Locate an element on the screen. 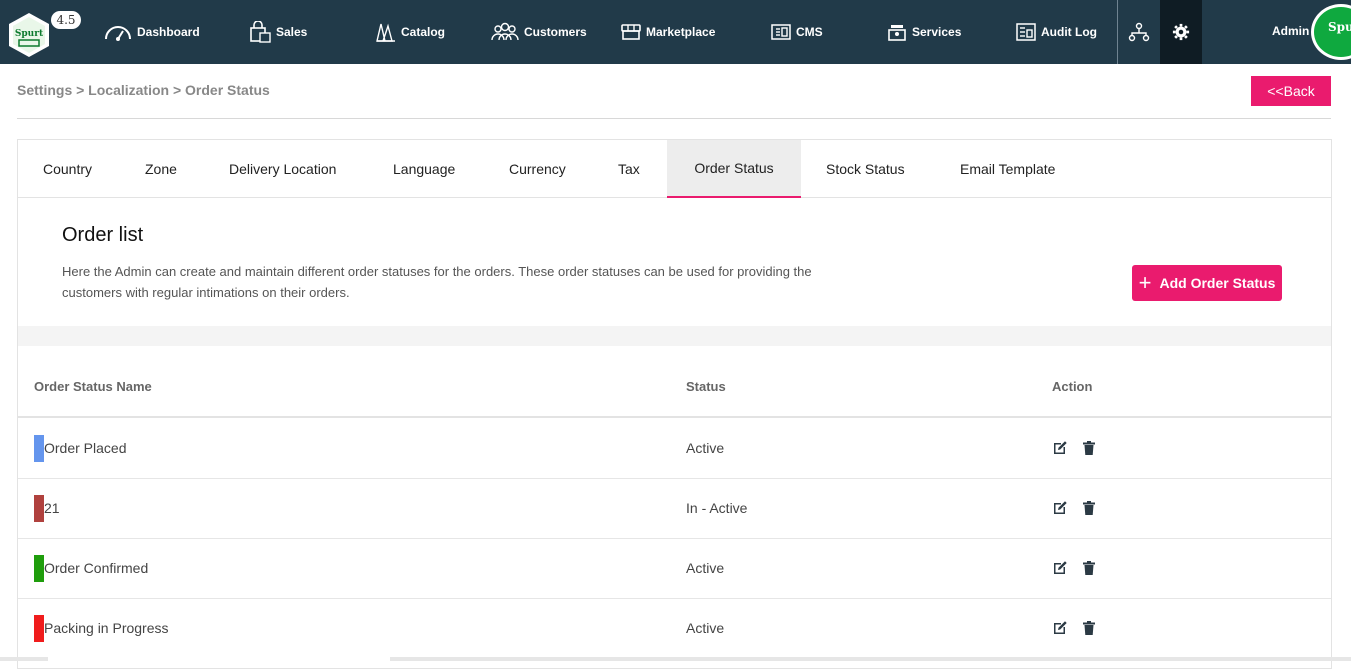 Image resolution: width=1351 pixels, height=669 pixels. nav-cms: CMS is located at coordinates (796, 32).